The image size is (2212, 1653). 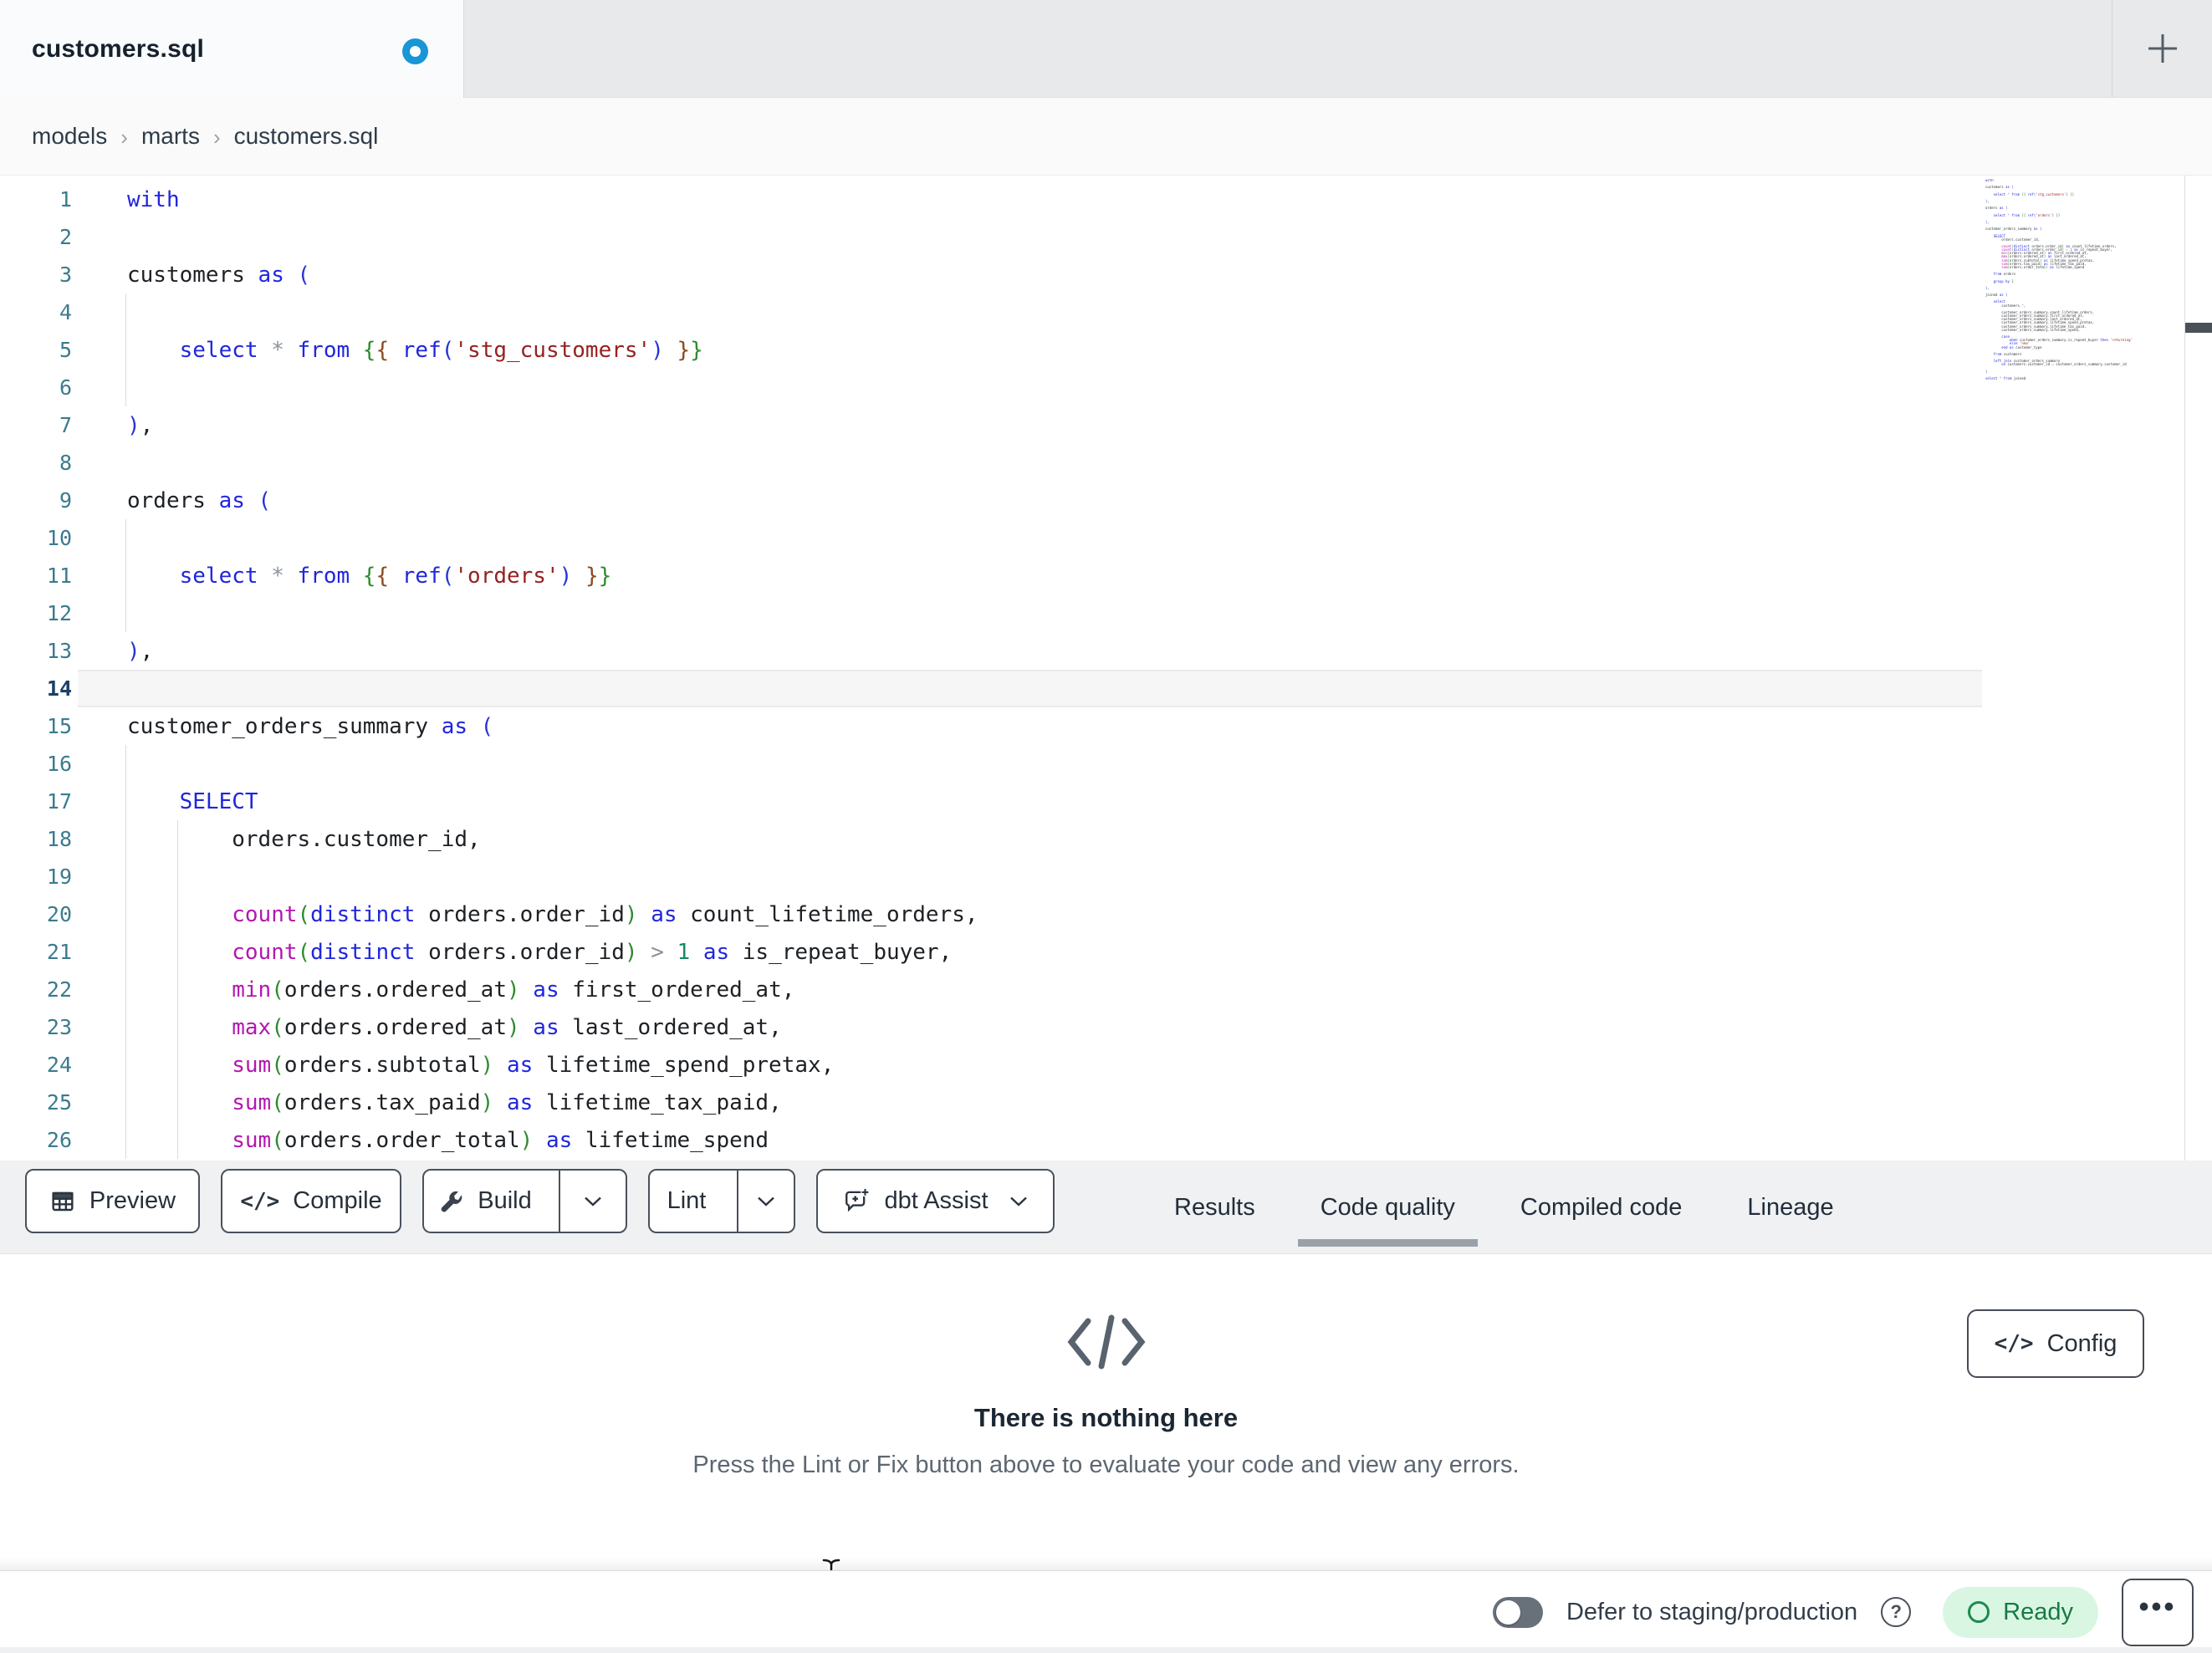 What do you see at coordinates (1092, 312) in the screenshot?
I see `code-line: 4` at bounding box center [1092, 312].